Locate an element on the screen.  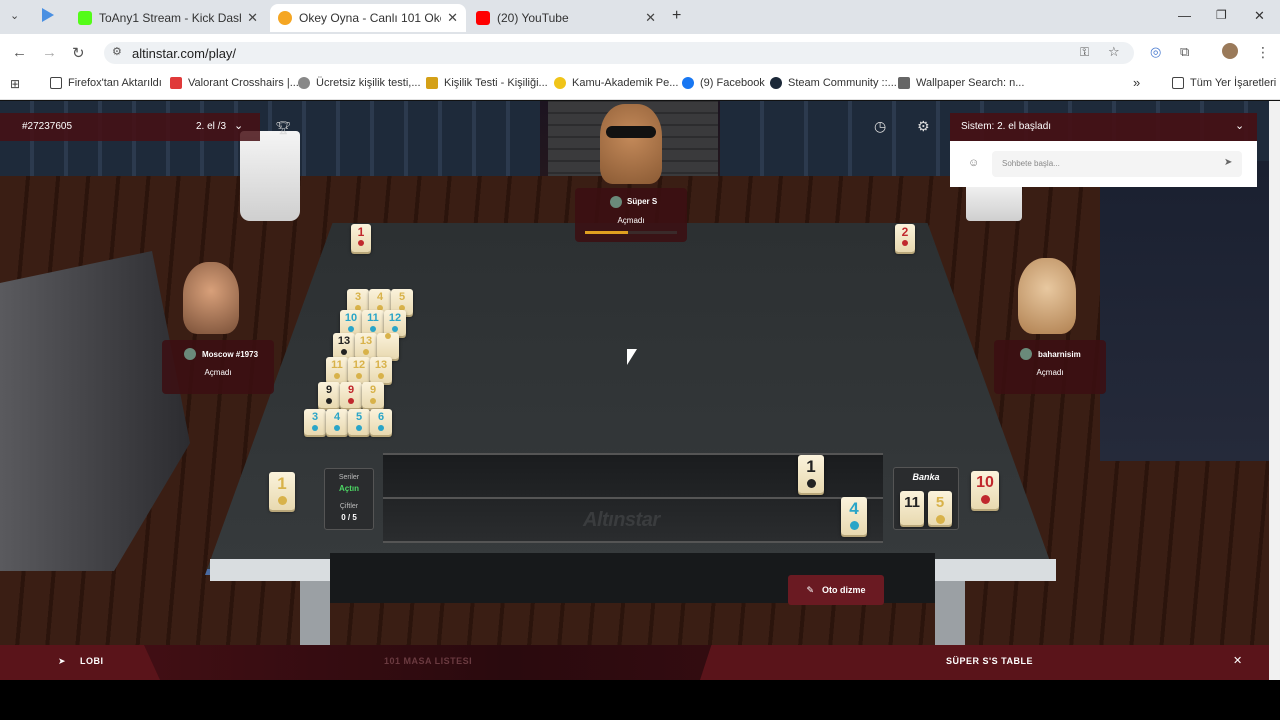
table-info-bar: #27237605 2. el /3 ⌄ is located at coordinates (130, 127).